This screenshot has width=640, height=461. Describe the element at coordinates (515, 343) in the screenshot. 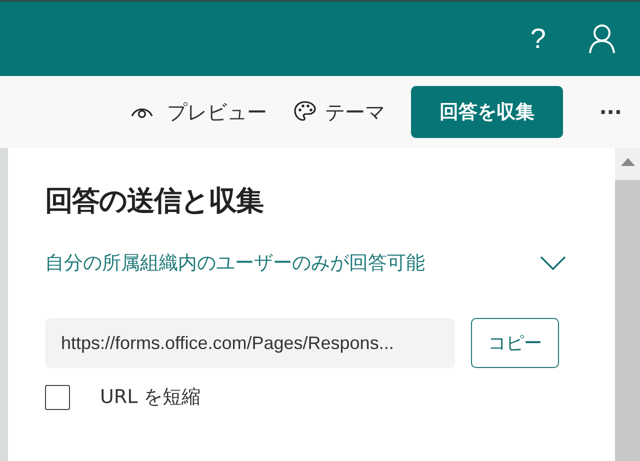

I see `copy-button: コピー` at that location.